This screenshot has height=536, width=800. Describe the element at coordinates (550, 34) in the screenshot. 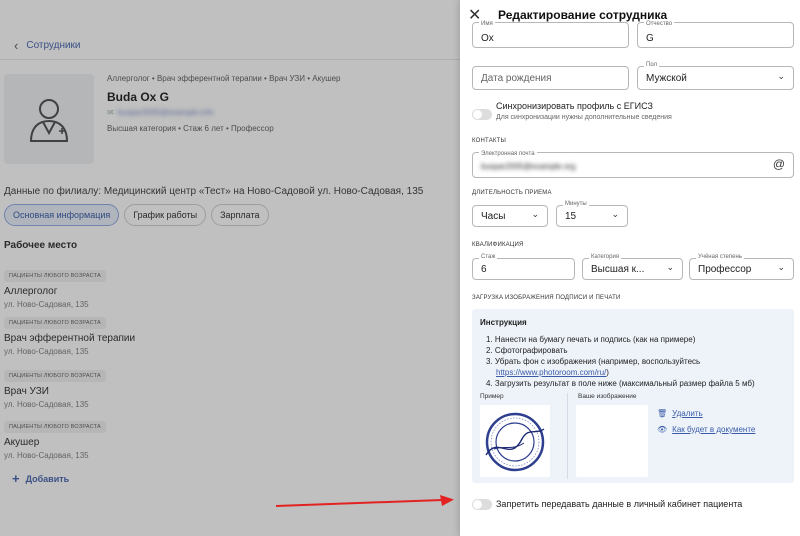

I see `first-name-field: Имя Ox` at that location.